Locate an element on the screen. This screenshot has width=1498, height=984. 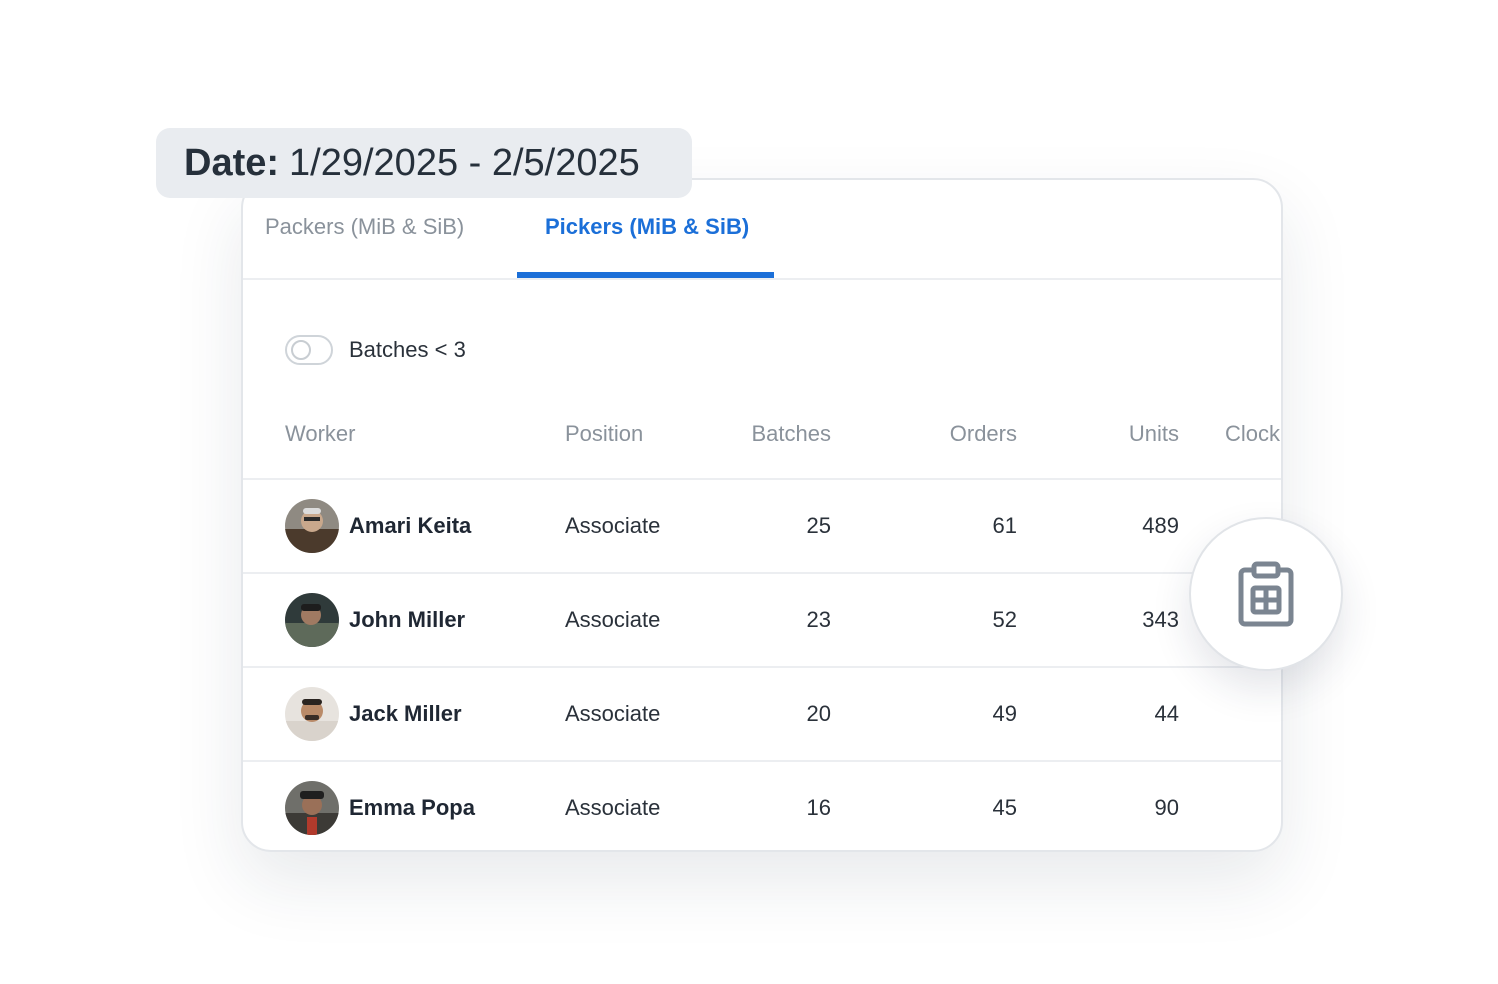
worker-units: 343 is located at coordinates (1160, 619).